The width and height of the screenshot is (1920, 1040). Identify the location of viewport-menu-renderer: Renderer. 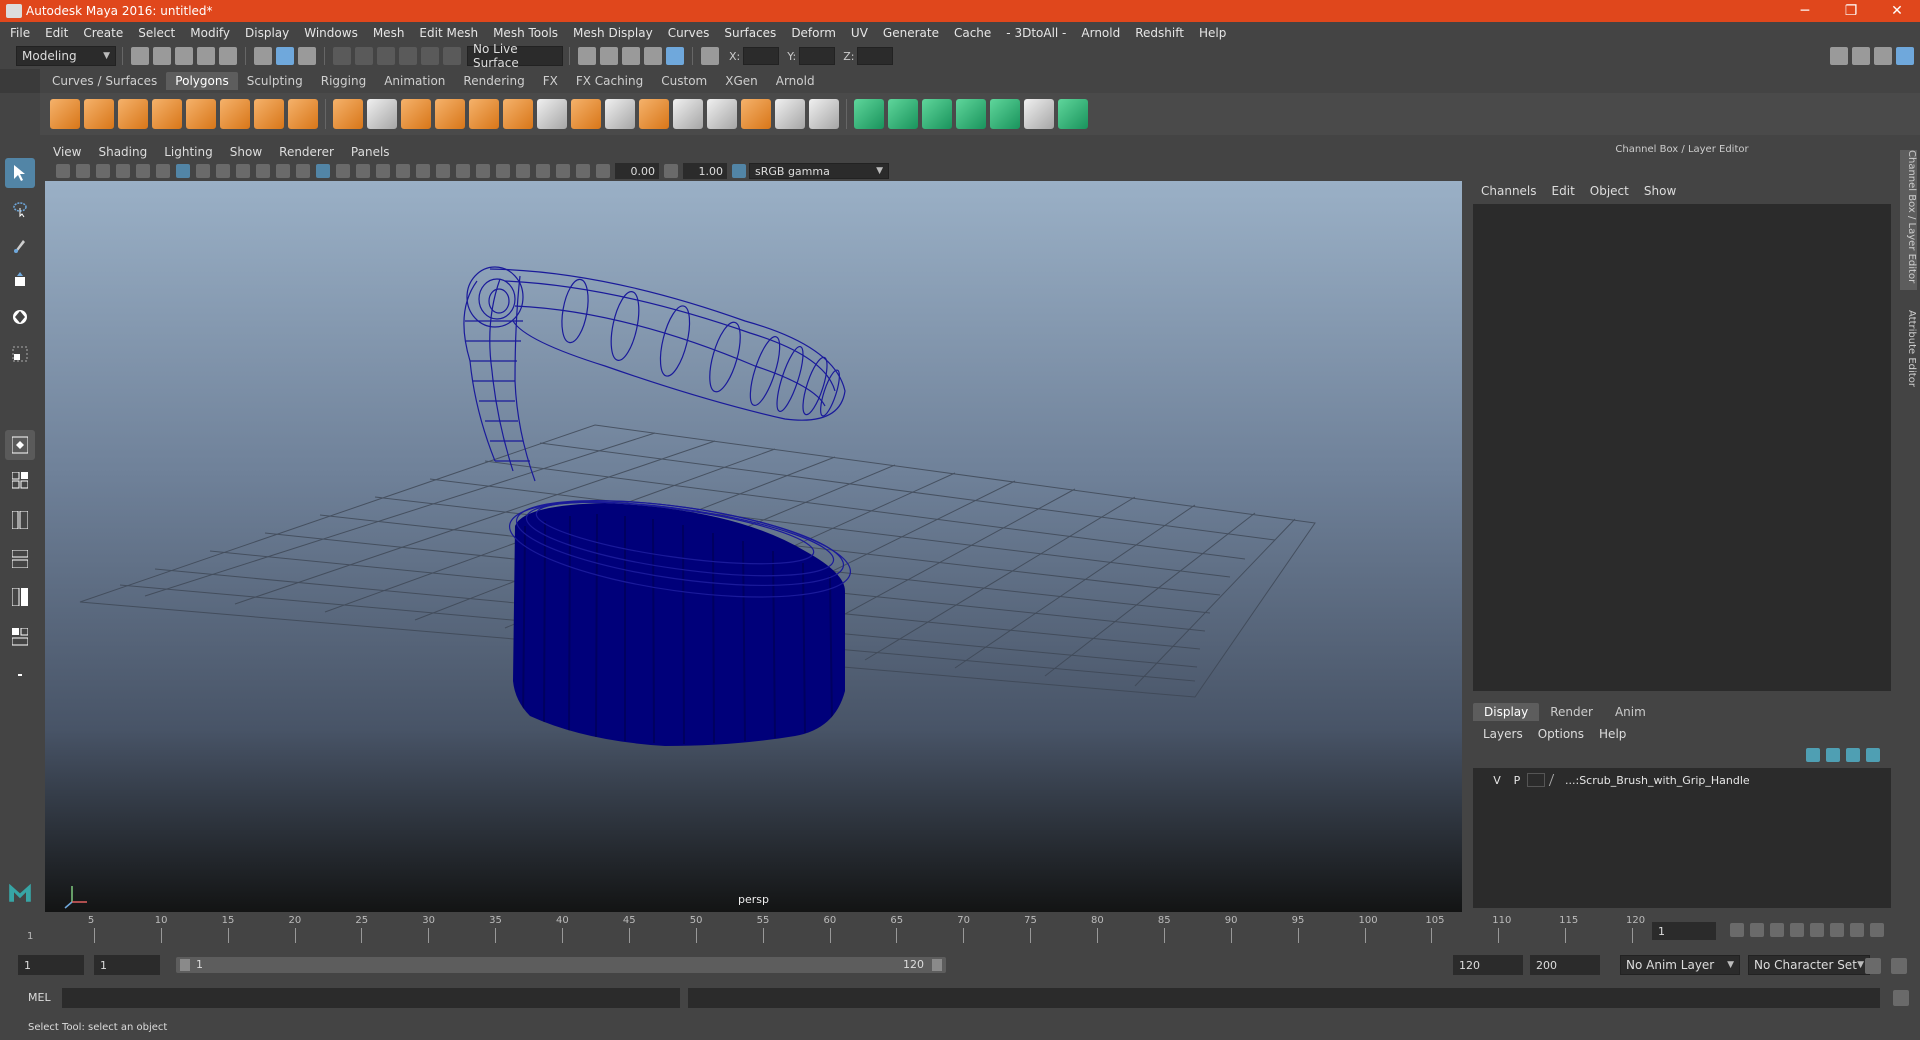
(306, 152).